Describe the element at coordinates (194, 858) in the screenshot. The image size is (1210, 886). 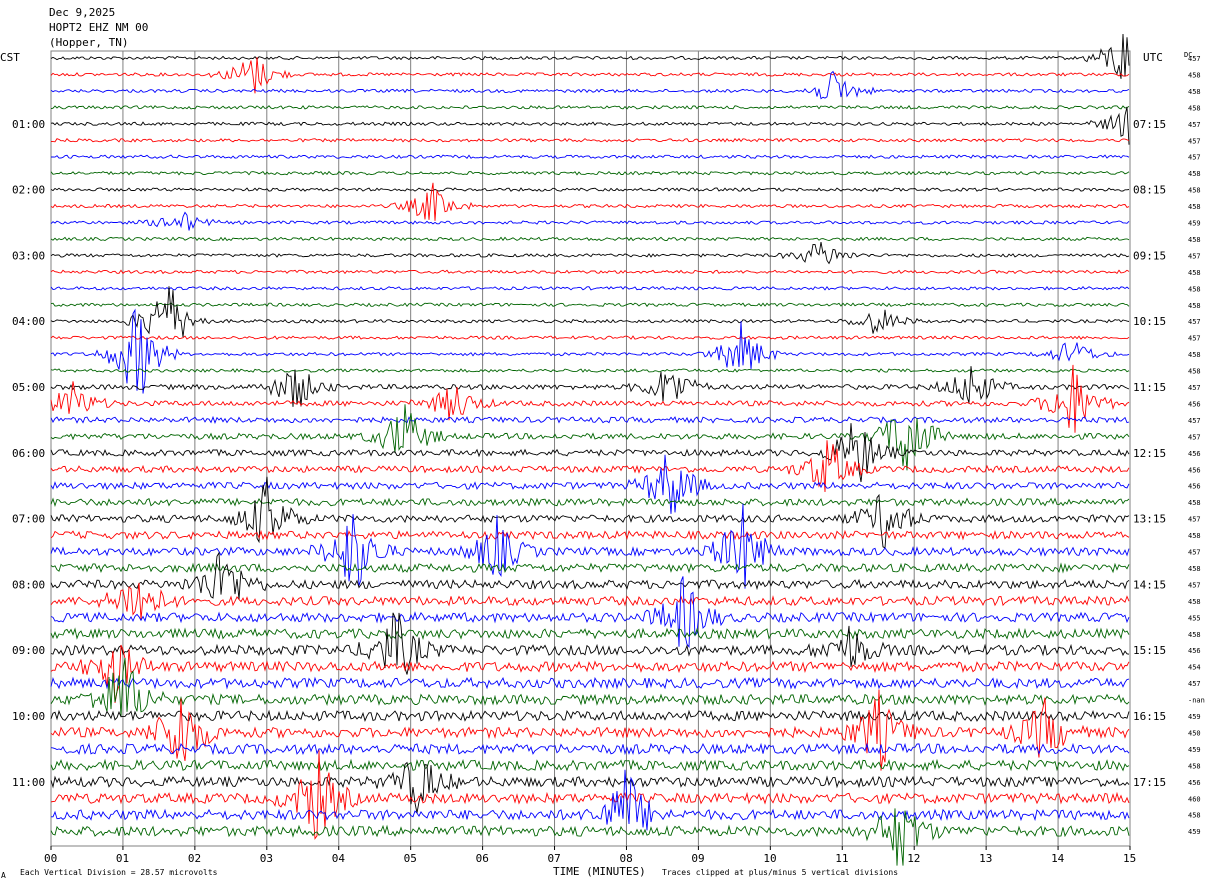
I see `x-tick-label: 02` at that location.